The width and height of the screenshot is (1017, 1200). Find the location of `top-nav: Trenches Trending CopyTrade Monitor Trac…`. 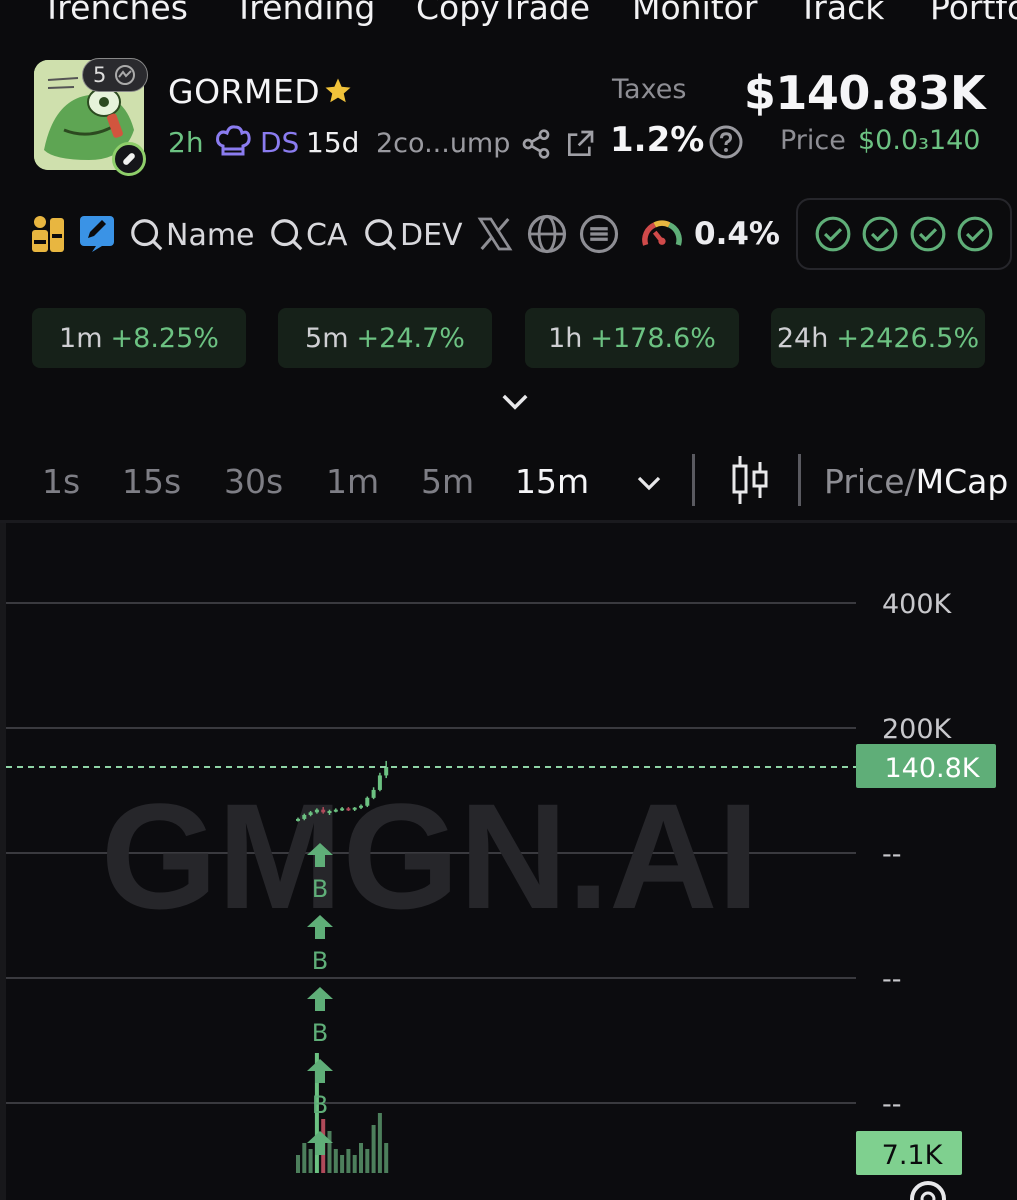

top-nav: Trenches Trending CopyTrade Monitor Trac… is located at coordinates (508, 20).